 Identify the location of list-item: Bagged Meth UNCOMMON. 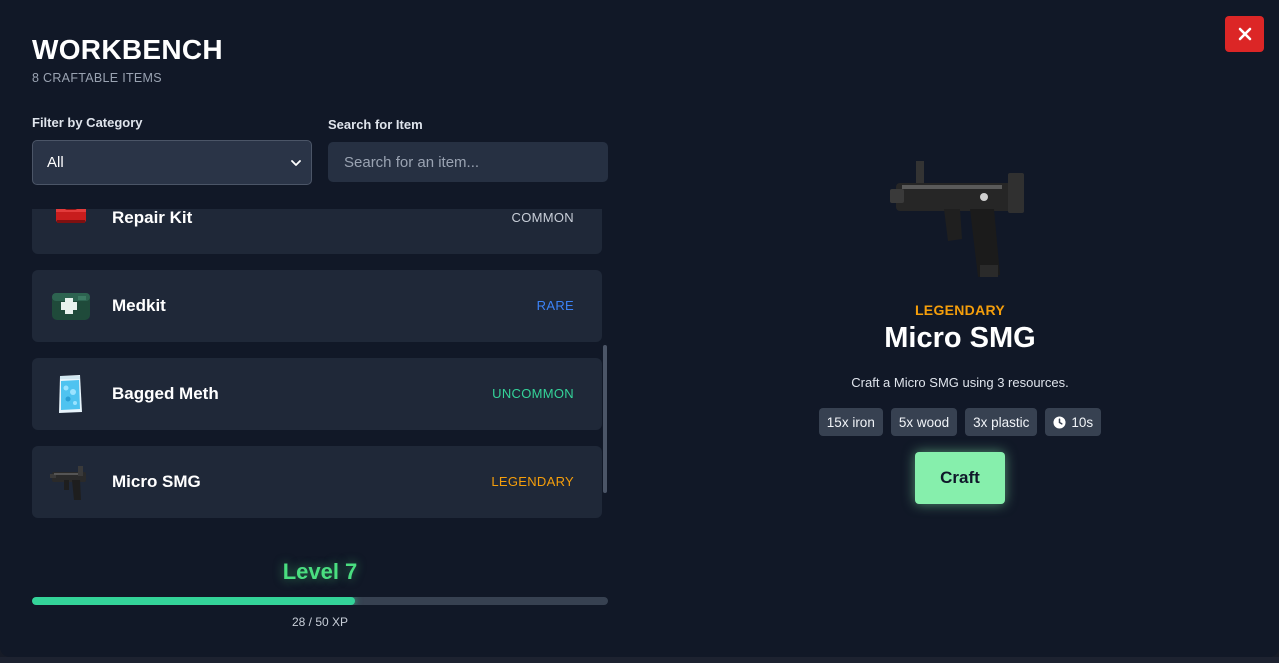
(317, 394).